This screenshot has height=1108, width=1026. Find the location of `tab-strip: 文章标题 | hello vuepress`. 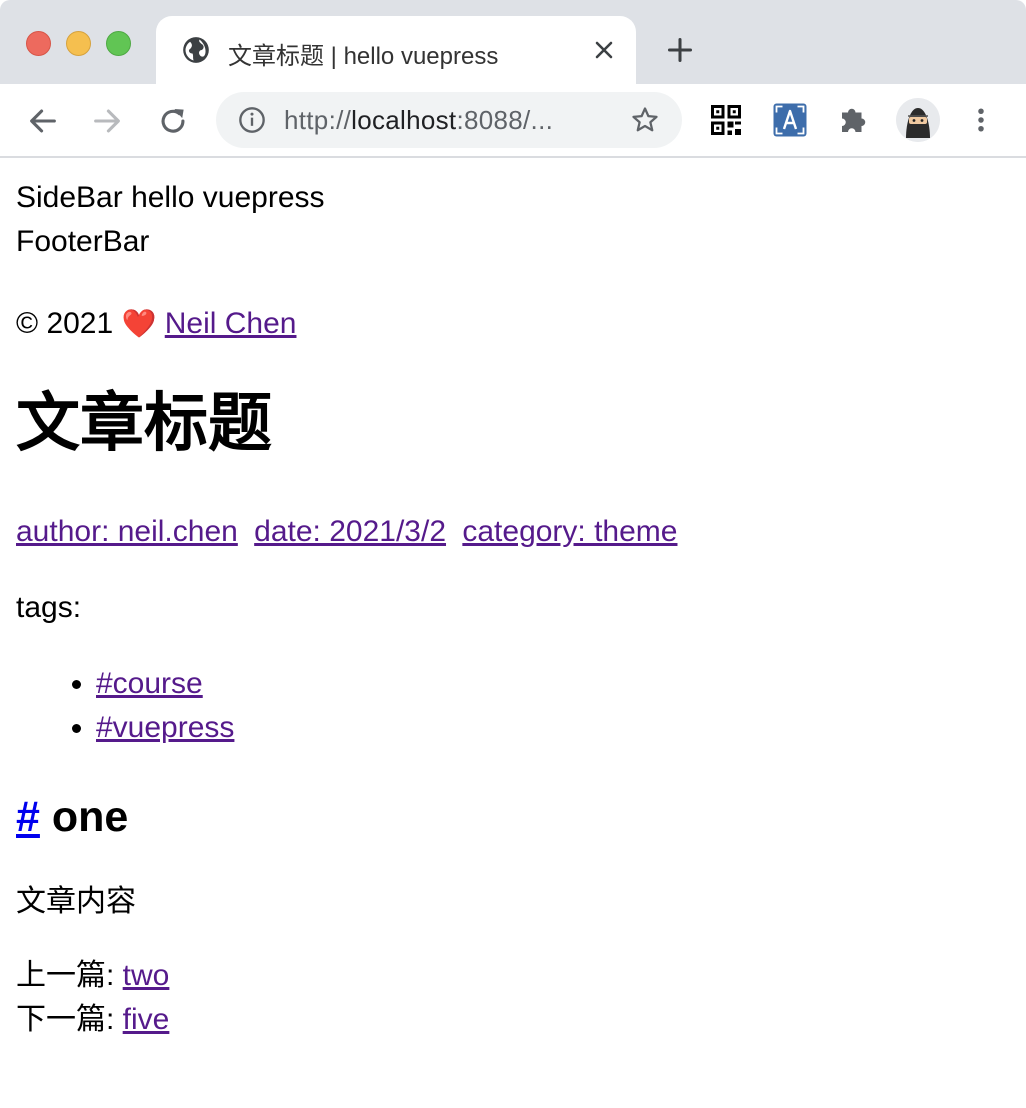

tab-strip: 文章标题 | hello vuepress is located at coordinates (513, 42).